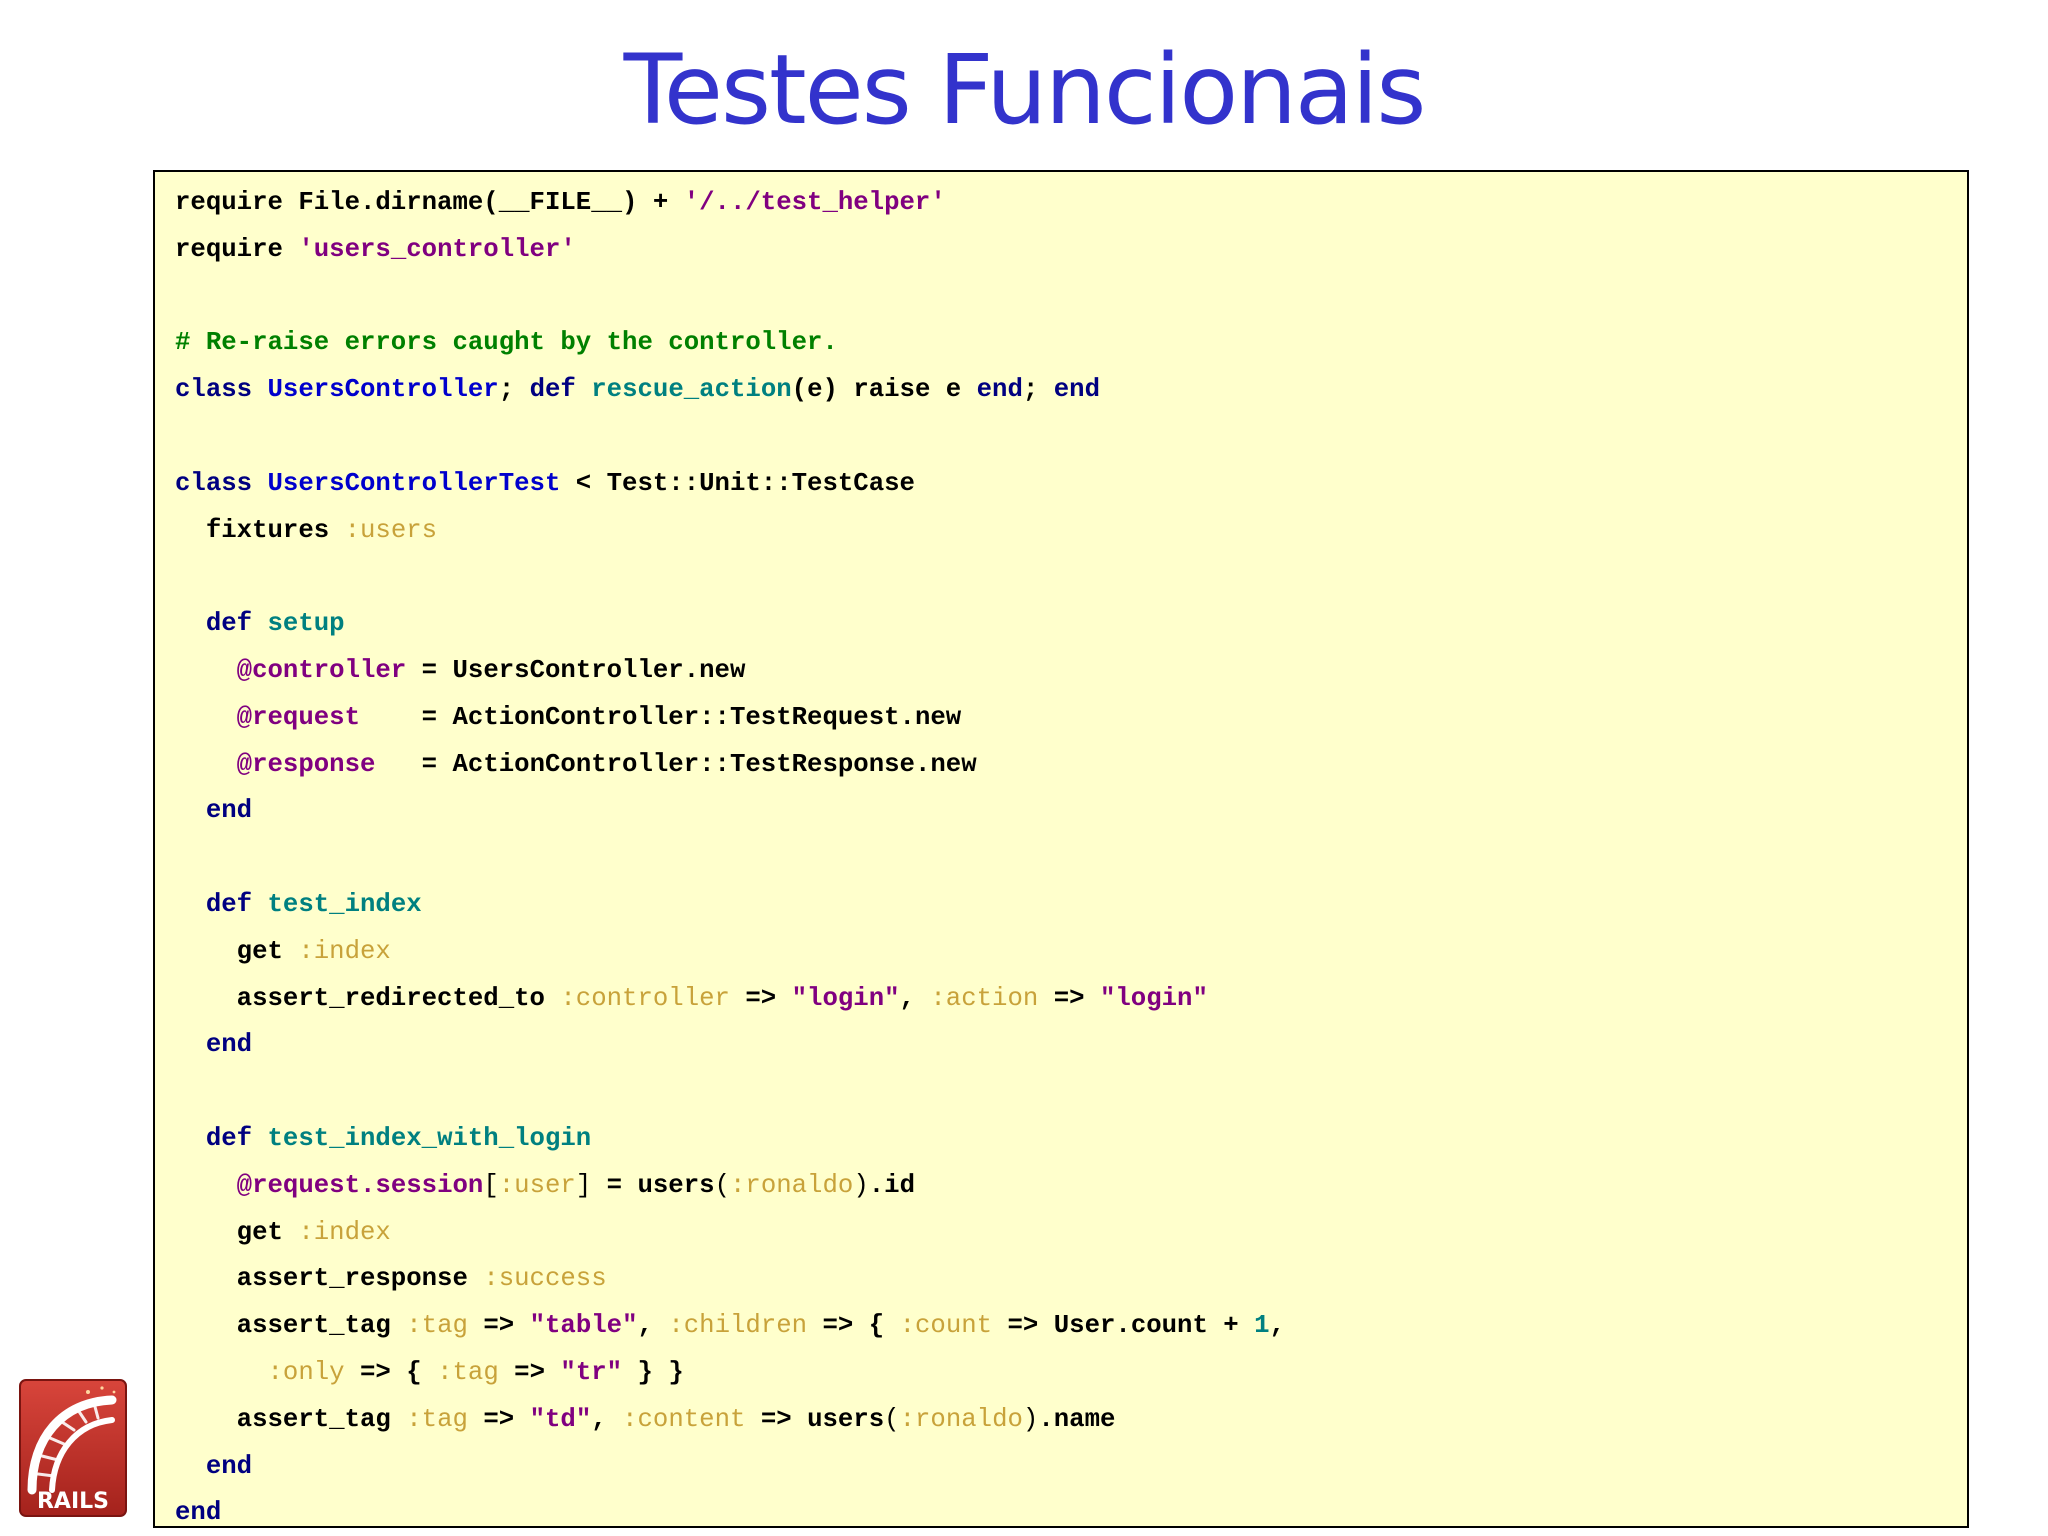  What do you see at coordinates (537, 1185) in the screenshot?
I see `code-token-symbol: :user` at bounding box center [537, 1185].